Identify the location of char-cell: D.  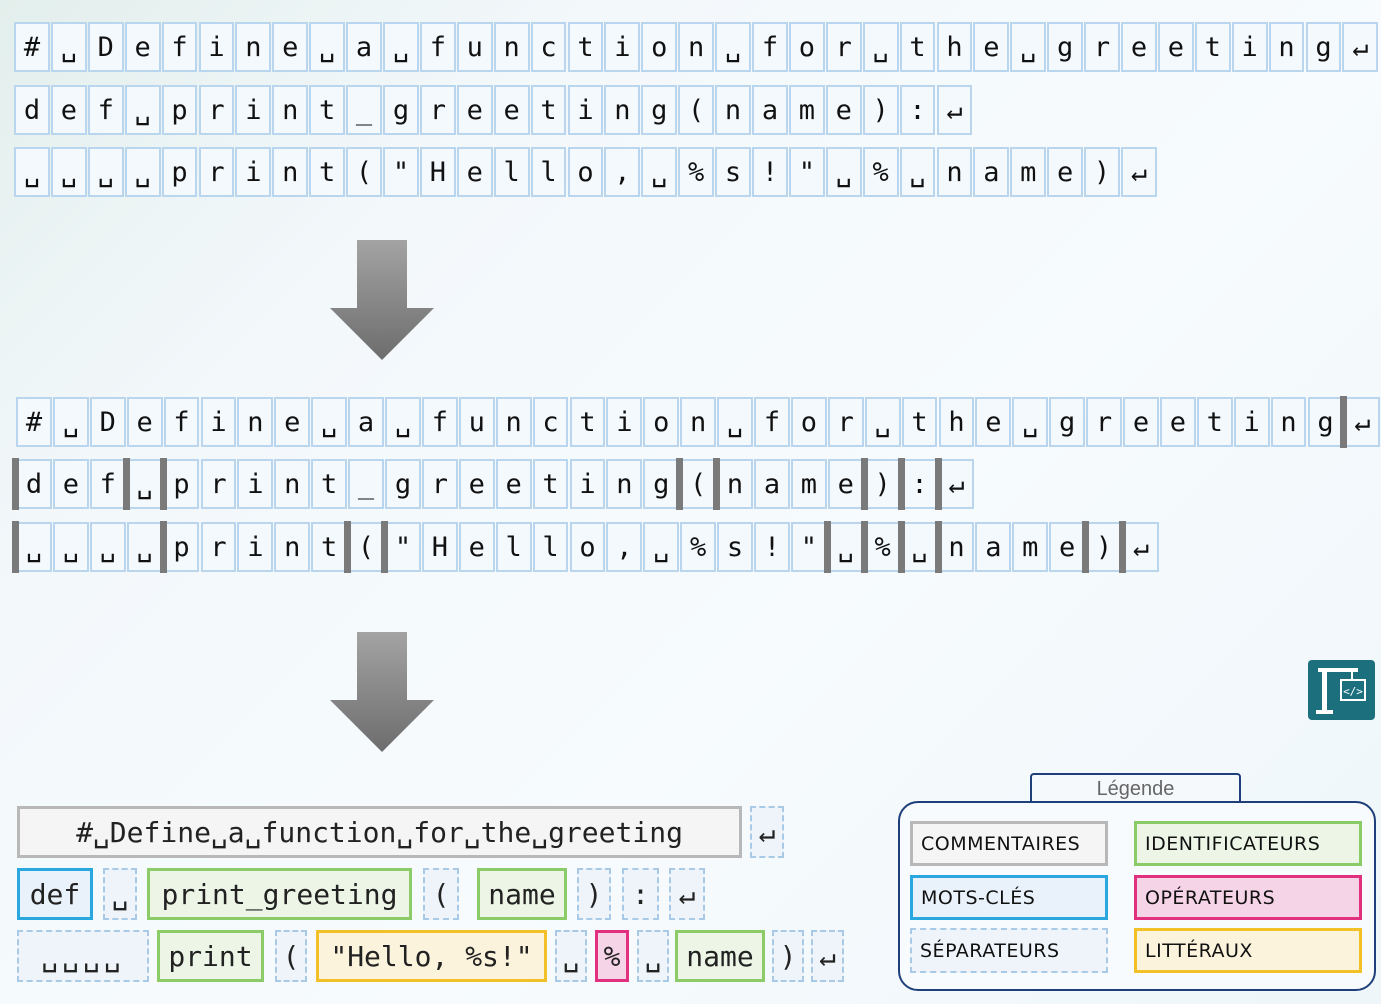
(107, 422).